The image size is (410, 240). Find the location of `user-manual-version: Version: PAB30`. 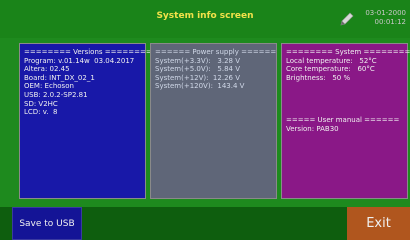

user-manual-version: Version: PAB30 is located at coordinates (312, 128).